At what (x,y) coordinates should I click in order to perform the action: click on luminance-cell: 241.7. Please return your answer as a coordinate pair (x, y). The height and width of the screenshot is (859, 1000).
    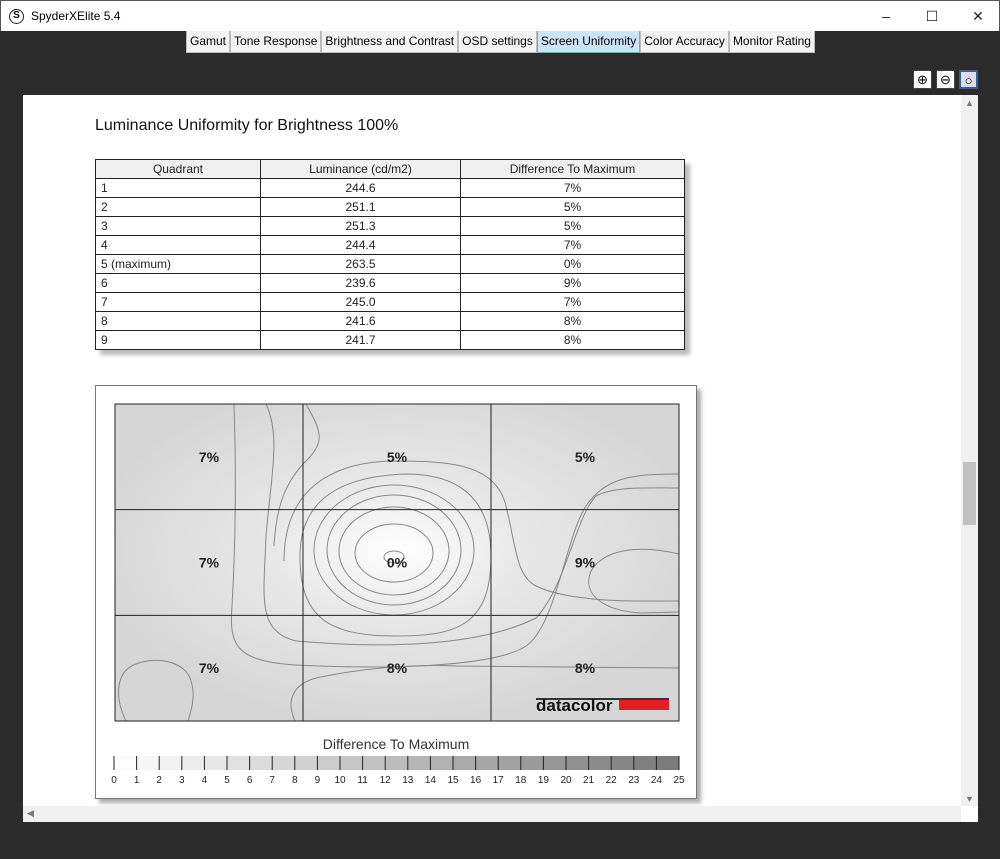
    Looking at the image, I should click on (360, 340).